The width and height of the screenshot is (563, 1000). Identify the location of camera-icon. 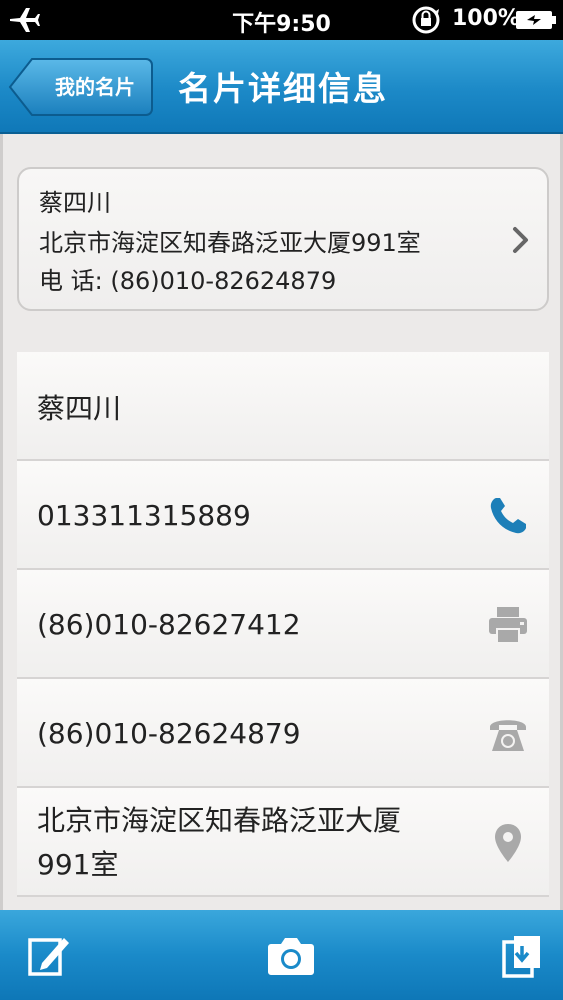
(291, 956).